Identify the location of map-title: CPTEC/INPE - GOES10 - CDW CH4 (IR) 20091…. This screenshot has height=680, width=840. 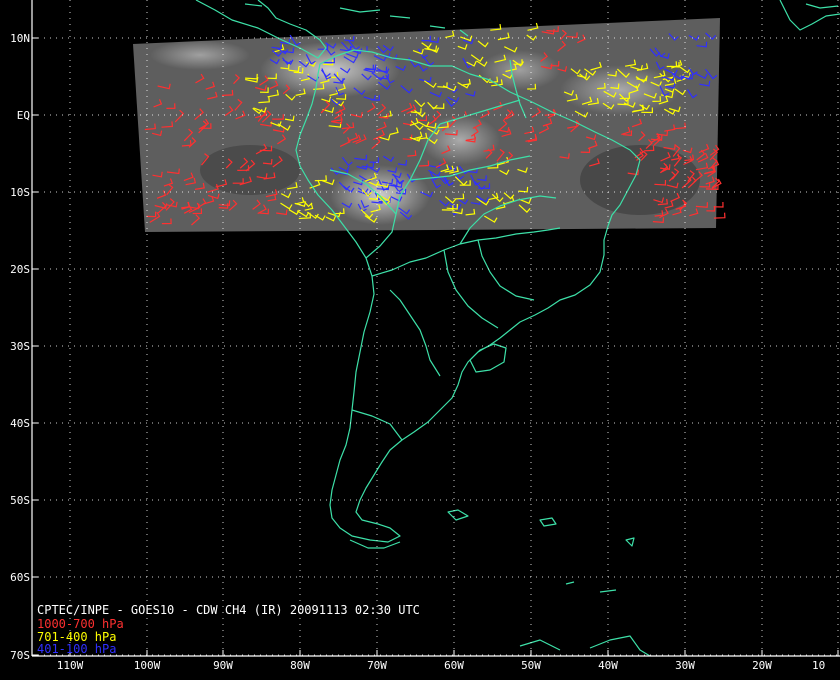
(228, 610).